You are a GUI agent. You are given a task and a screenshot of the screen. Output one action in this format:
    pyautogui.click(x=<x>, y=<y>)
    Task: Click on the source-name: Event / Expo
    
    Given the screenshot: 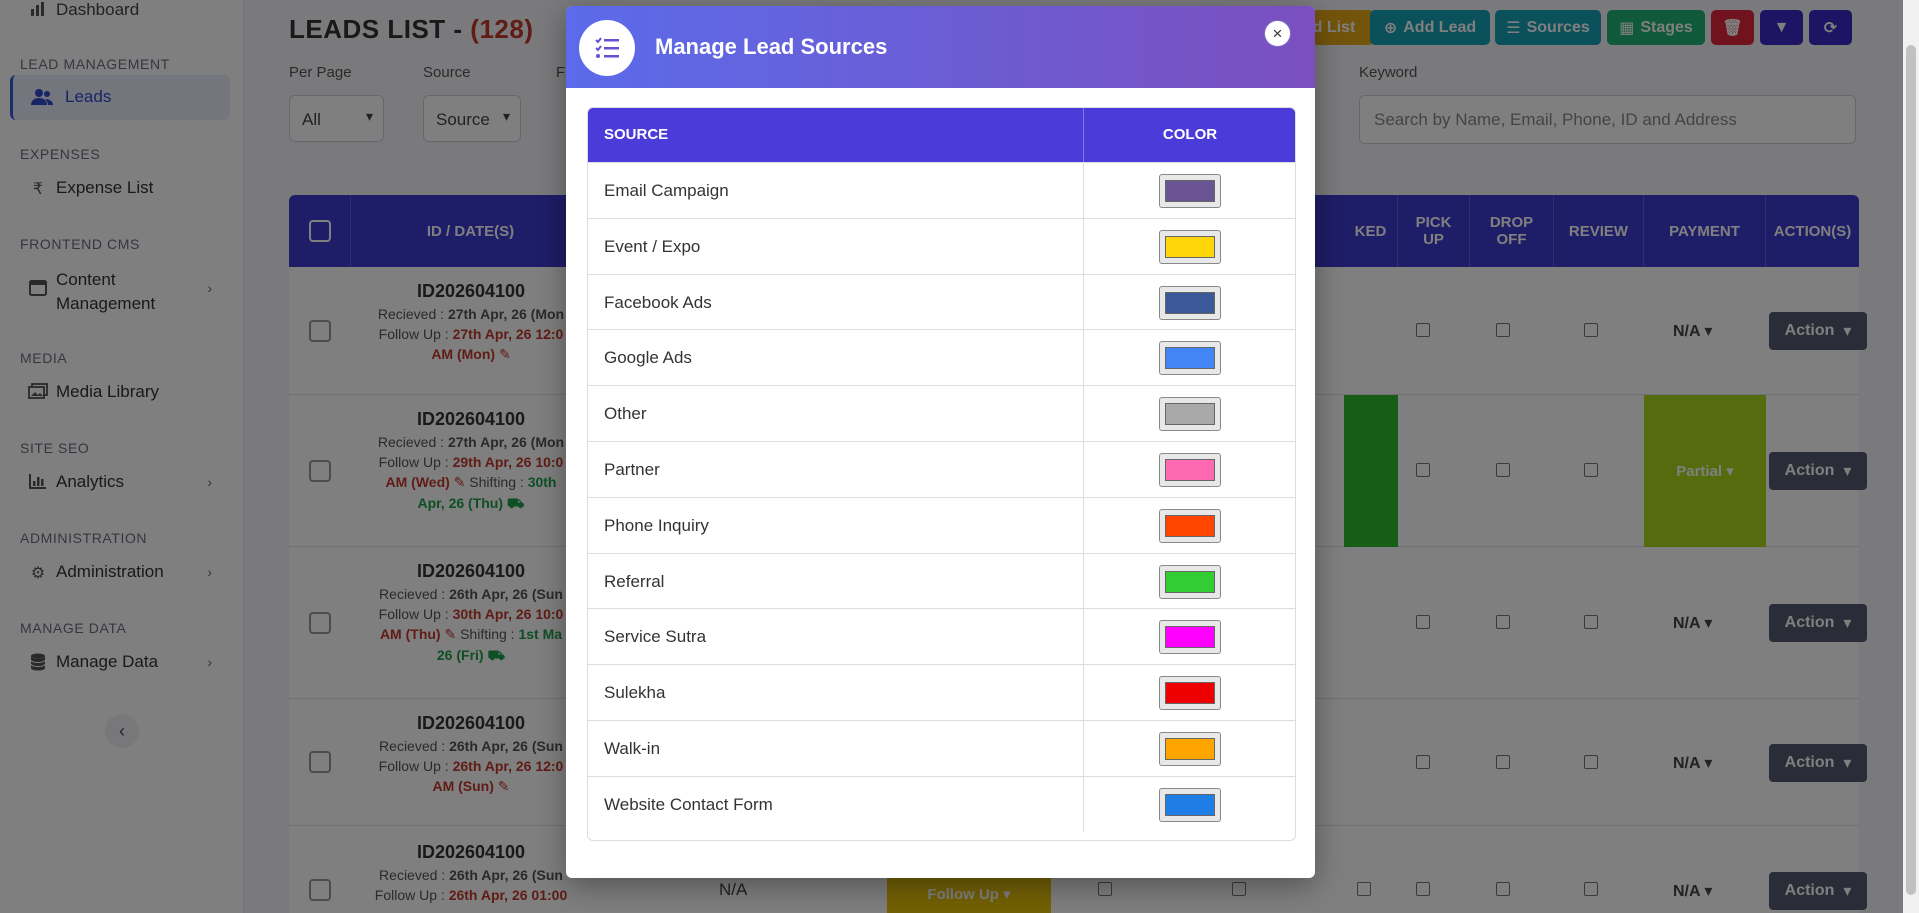 What is the action you would take?
    pyautogui.click(x=652, y=246)
    